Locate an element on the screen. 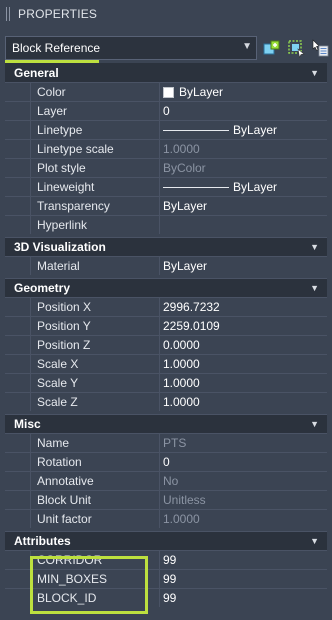  property-label: Color is located at coordinates (95, 92).